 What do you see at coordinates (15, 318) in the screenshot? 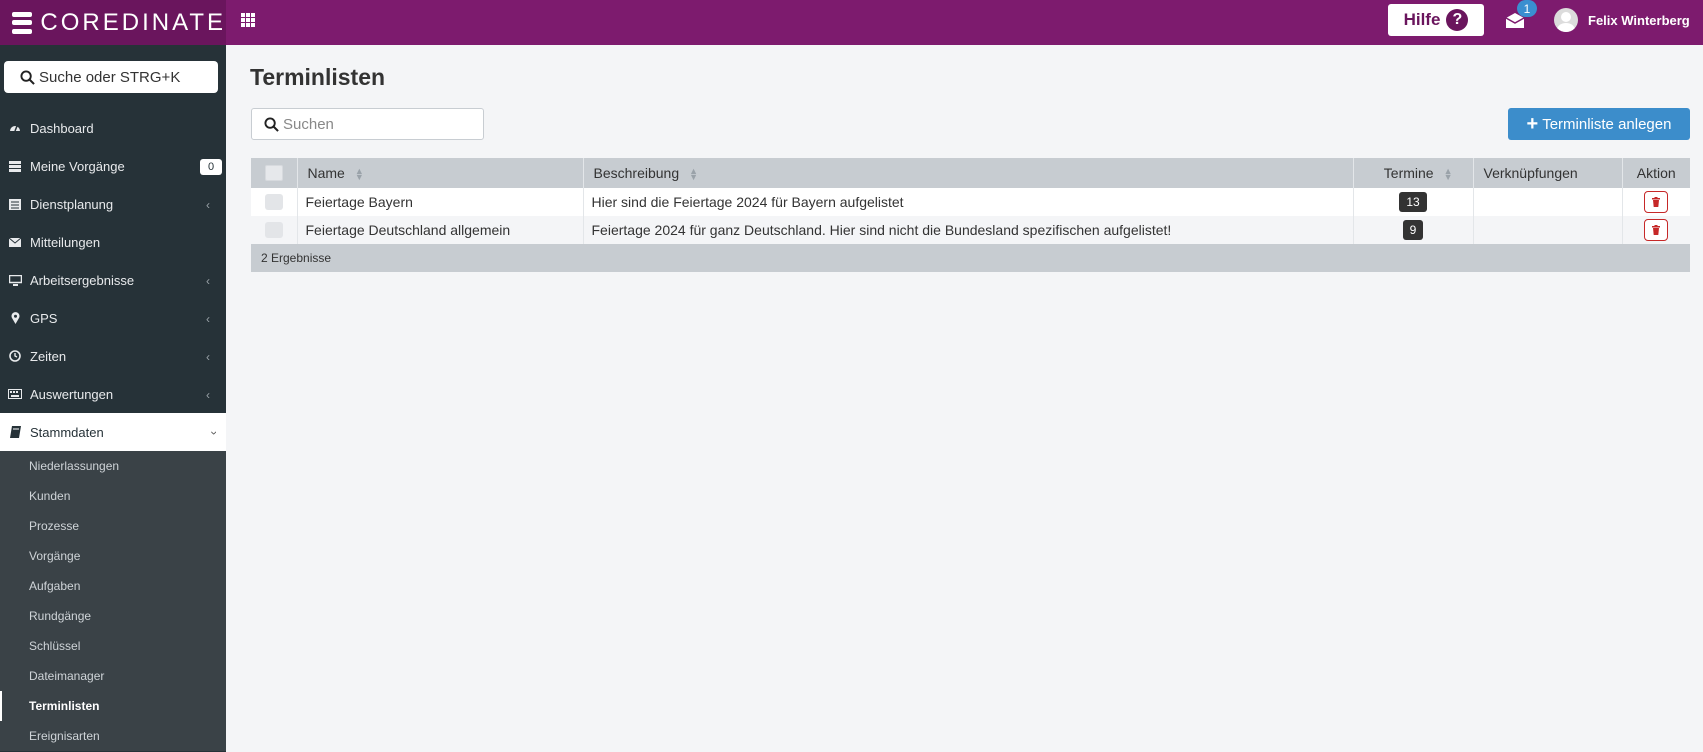
I see `map-marker-icon` at bounding box center [15, 318].